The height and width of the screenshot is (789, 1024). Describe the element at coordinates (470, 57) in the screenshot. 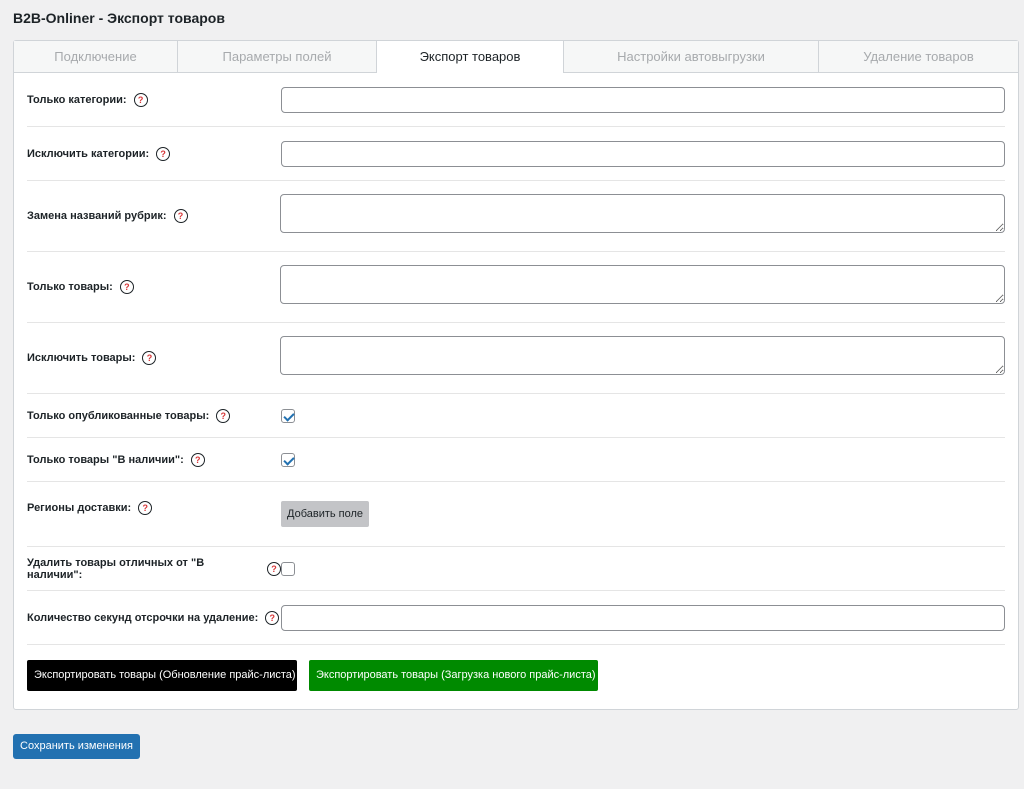

I see `tab-export-products: Экспорт товаров` at that location.